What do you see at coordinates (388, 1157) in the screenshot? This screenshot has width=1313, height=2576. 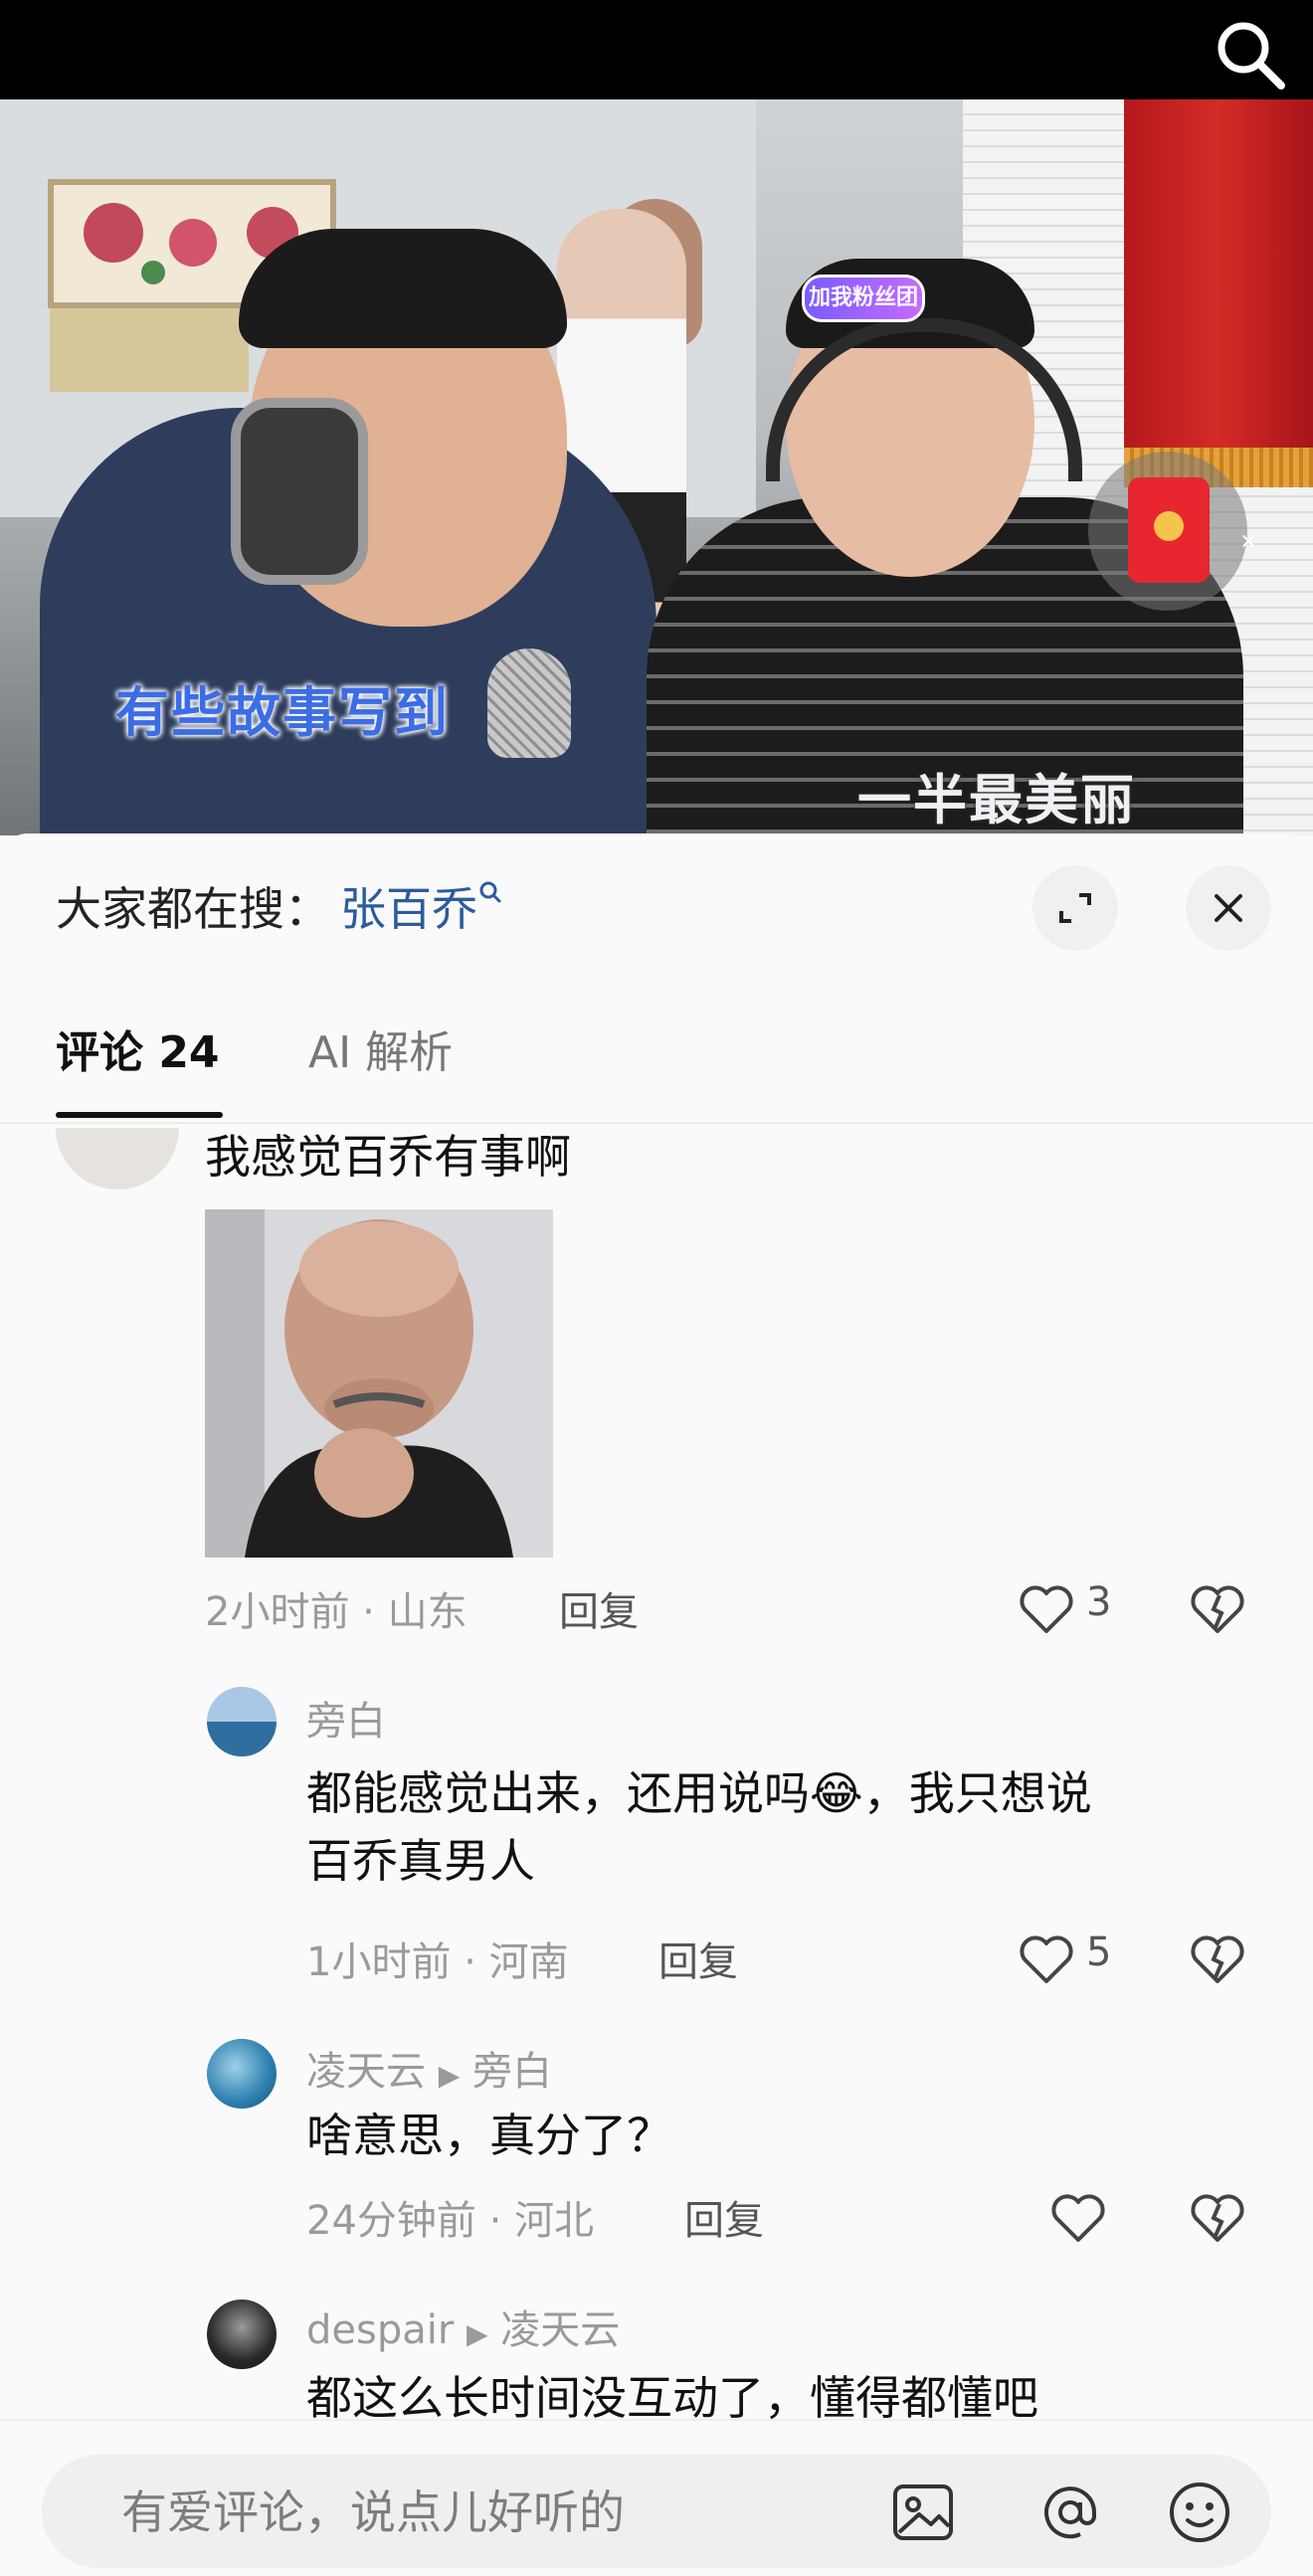 I see `comment-text: 我感觉百乔有事啊` at bounding box center [388, 1157].